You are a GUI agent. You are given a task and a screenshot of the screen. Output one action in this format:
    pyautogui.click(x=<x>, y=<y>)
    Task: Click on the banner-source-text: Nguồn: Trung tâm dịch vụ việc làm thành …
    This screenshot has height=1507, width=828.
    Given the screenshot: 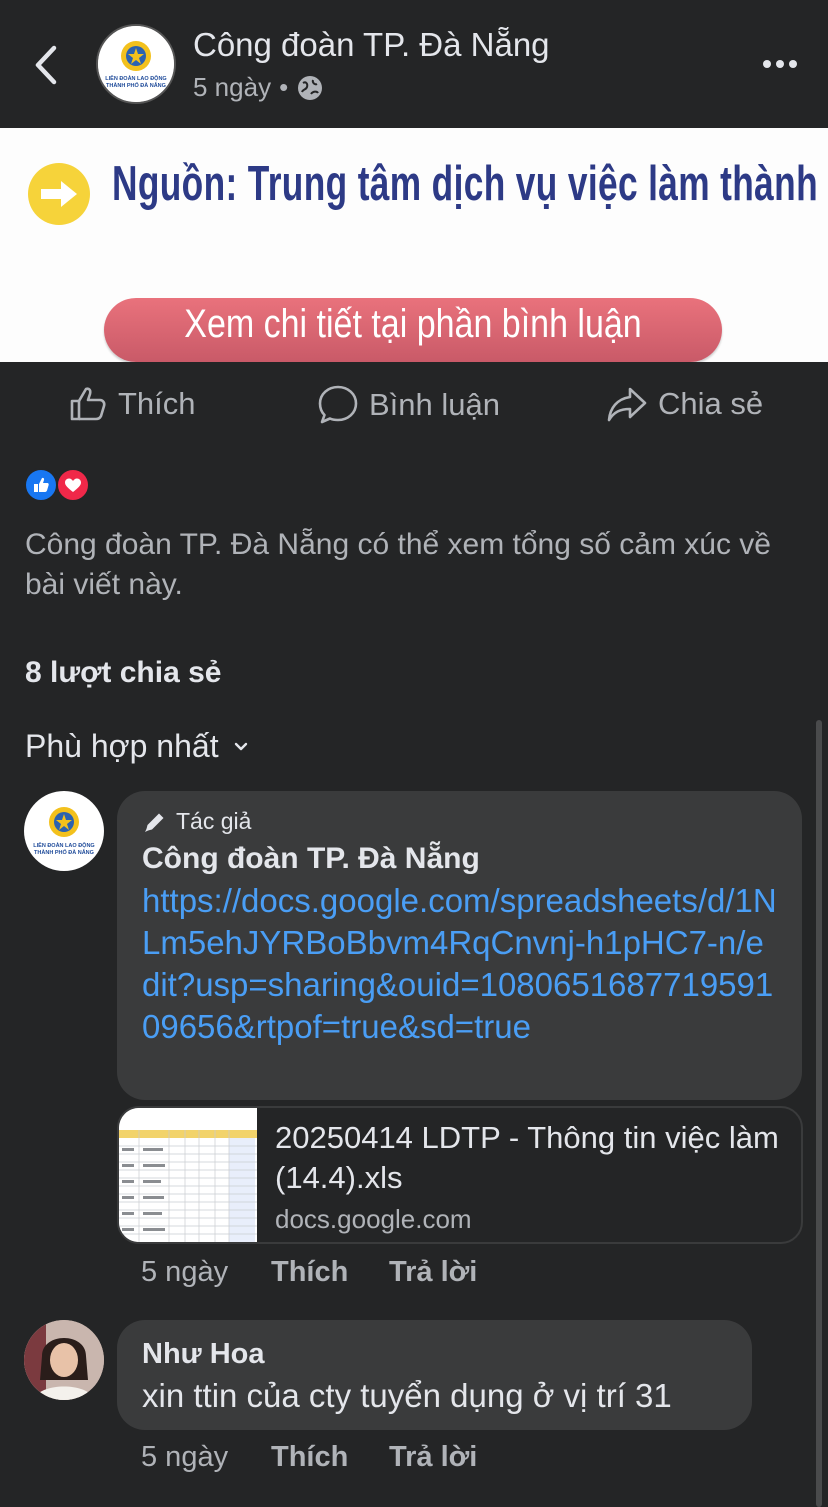 What is the action you would take?
    pyautogui.click(x=470, y=184)
    